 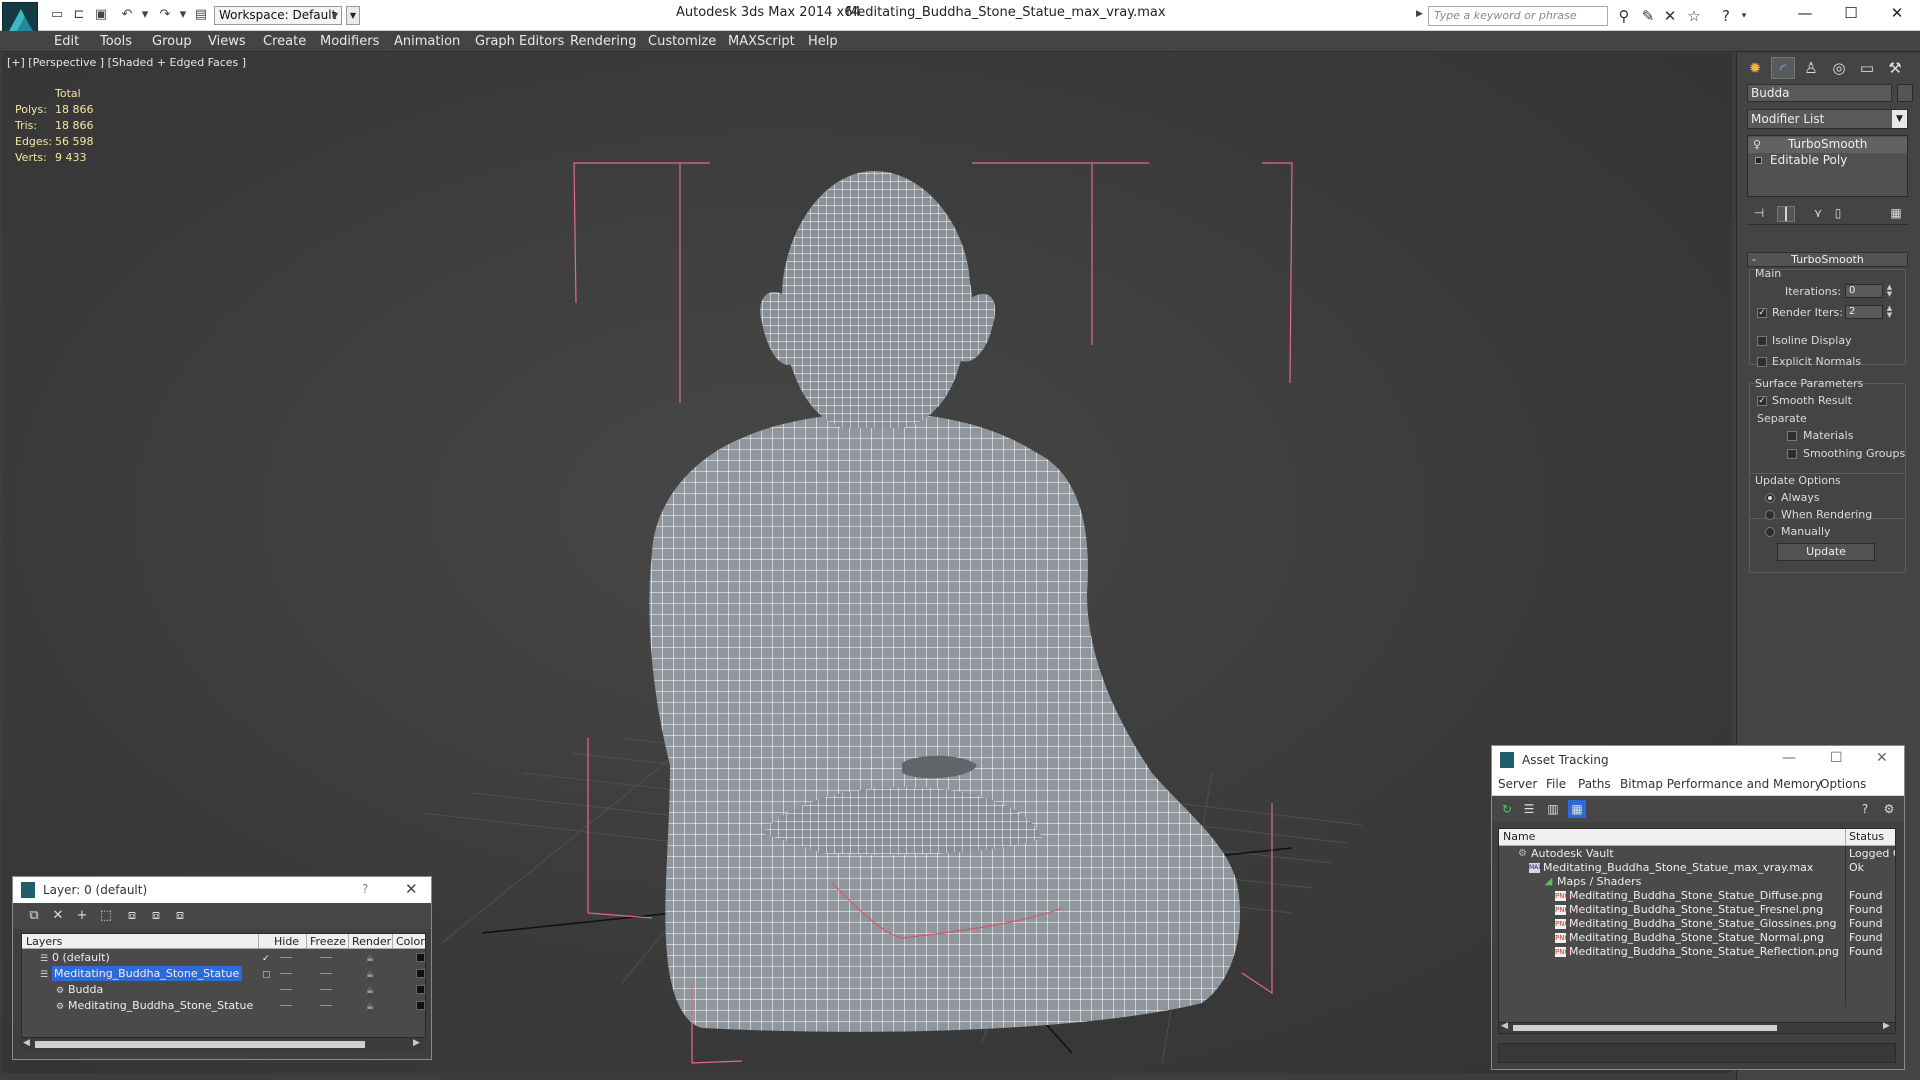 I want to click on show-end-result-icon: ┃, so click(x=1786, y=214).